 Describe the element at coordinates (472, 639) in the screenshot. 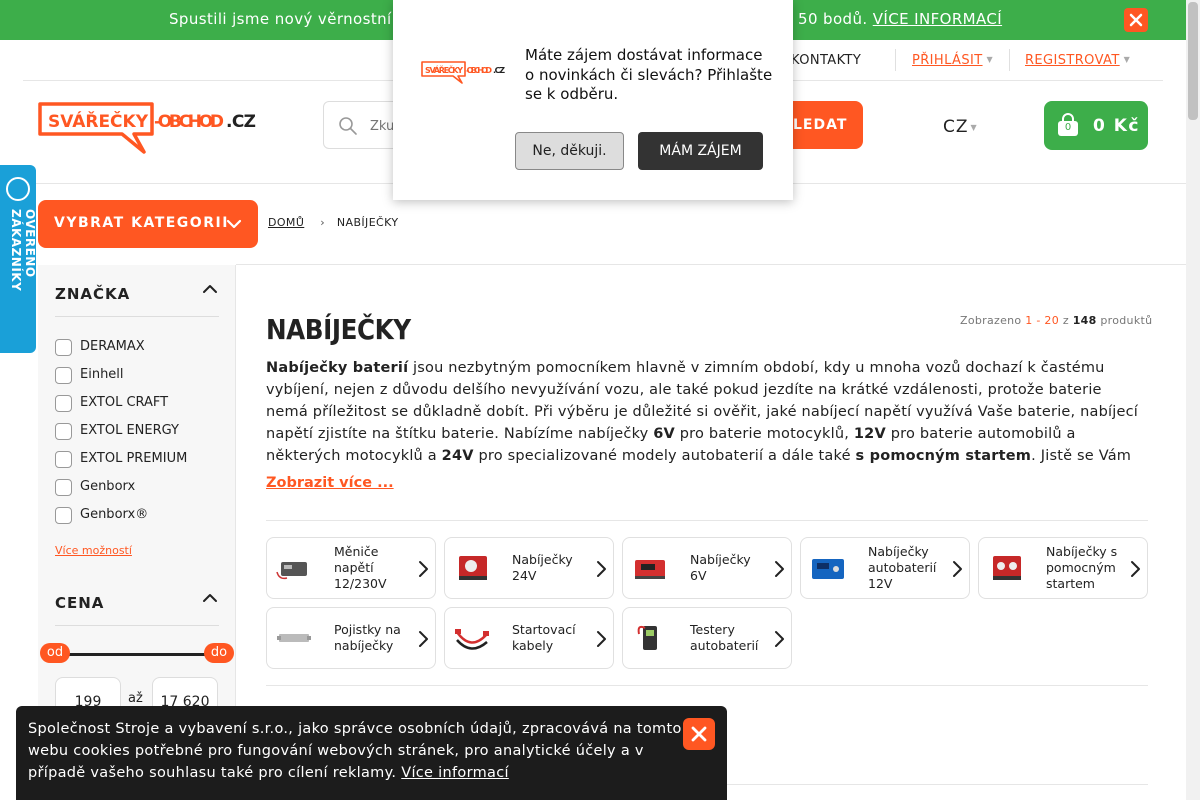

I see `jumper-cables-icon` at that location.